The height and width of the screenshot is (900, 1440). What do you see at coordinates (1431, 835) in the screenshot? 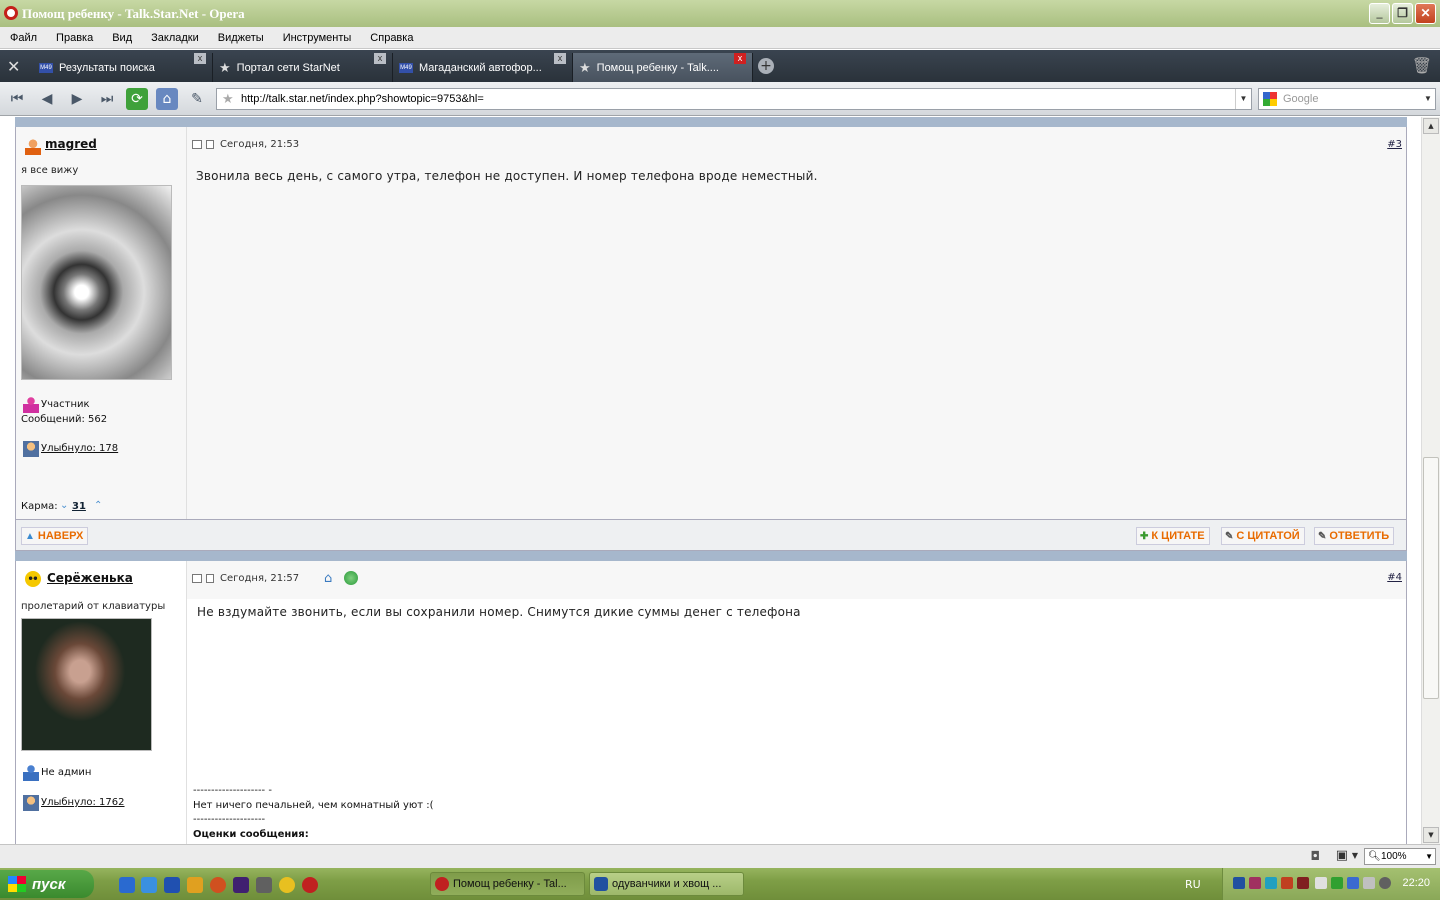
I see `scroll-down-icon: ▼` at bounding box center [1431, 835].